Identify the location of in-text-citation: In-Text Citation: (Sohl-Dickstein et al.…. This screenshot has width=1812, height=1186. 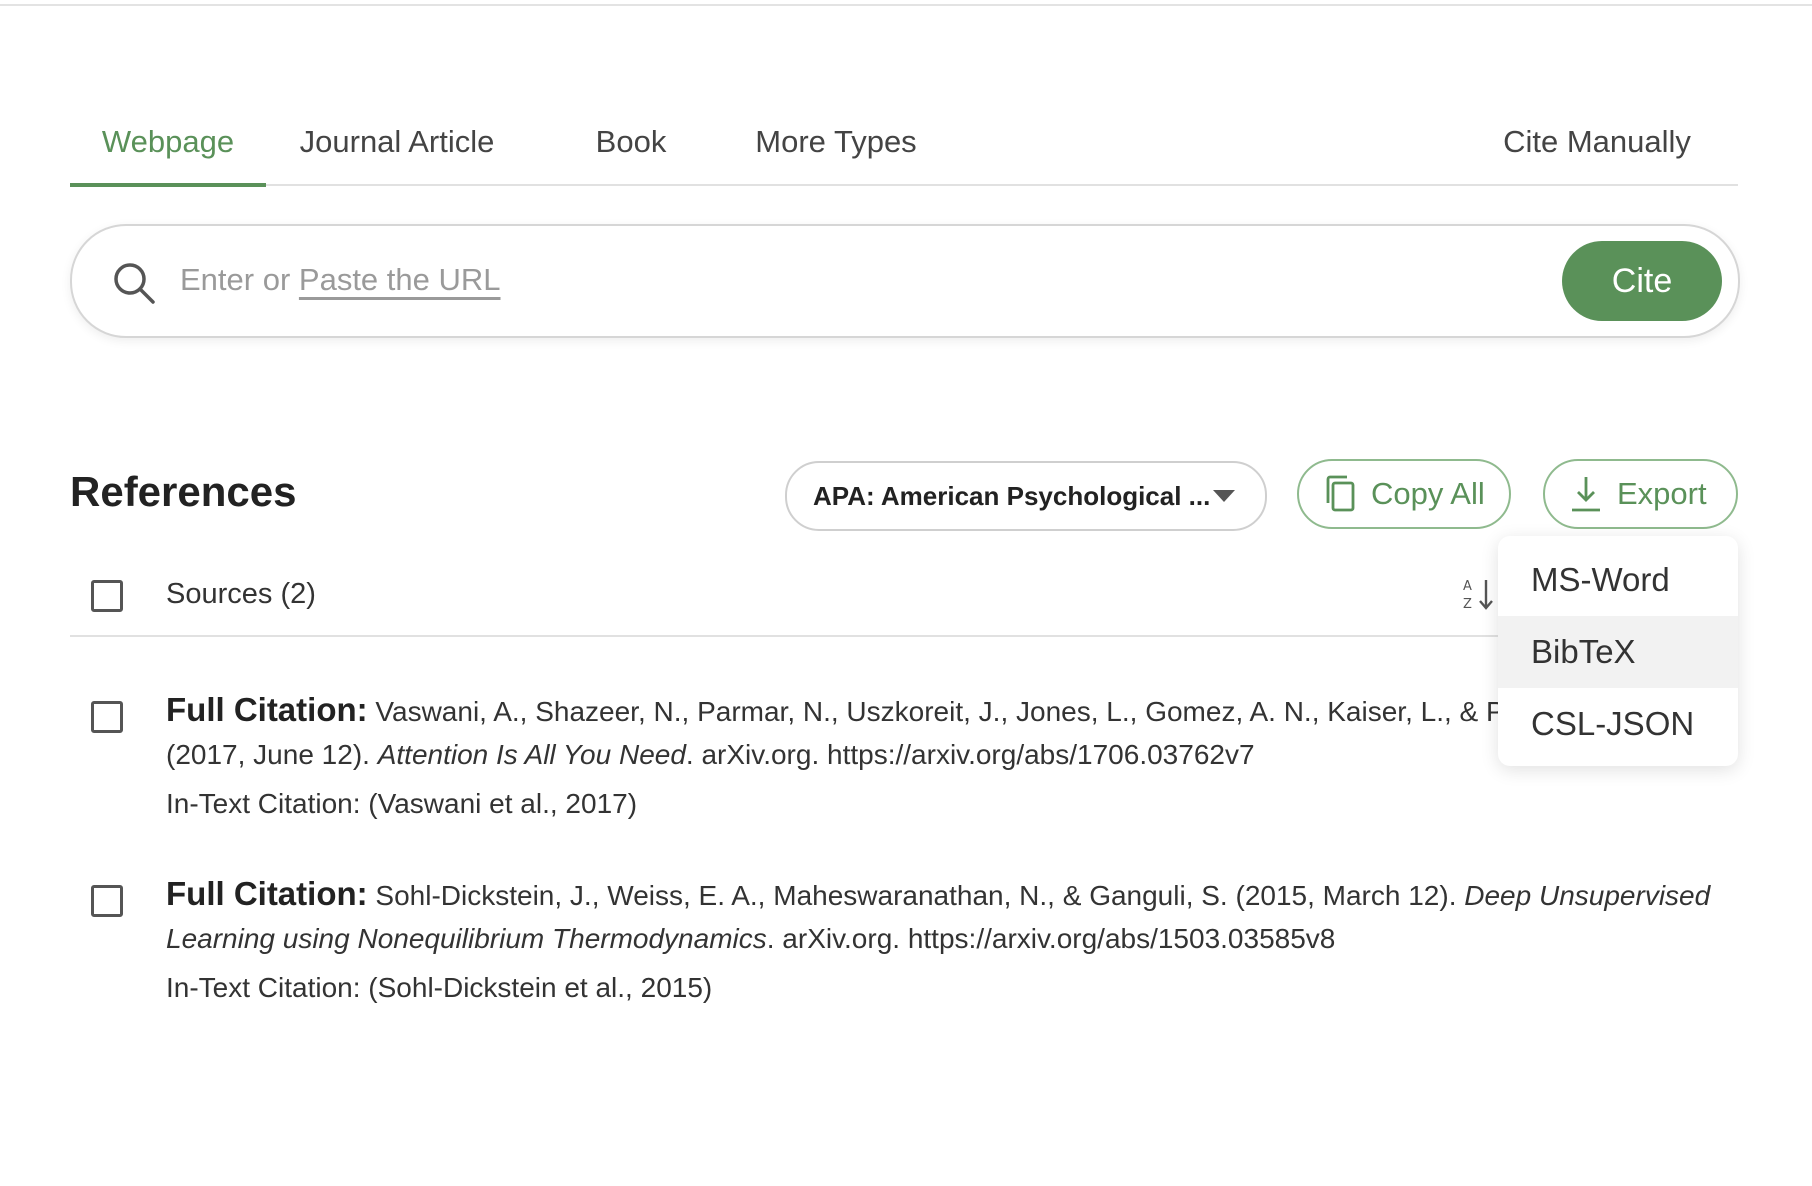
(951, 988).